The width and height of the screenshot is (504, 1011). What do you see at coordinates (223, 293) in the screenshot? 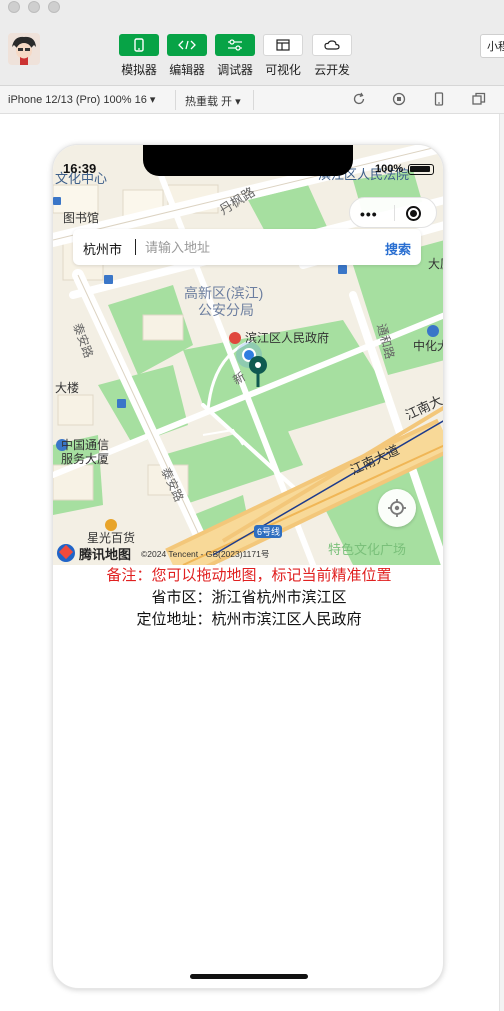
I see `map-label: 高新区(滨江)` at bounding box center [223, 293].